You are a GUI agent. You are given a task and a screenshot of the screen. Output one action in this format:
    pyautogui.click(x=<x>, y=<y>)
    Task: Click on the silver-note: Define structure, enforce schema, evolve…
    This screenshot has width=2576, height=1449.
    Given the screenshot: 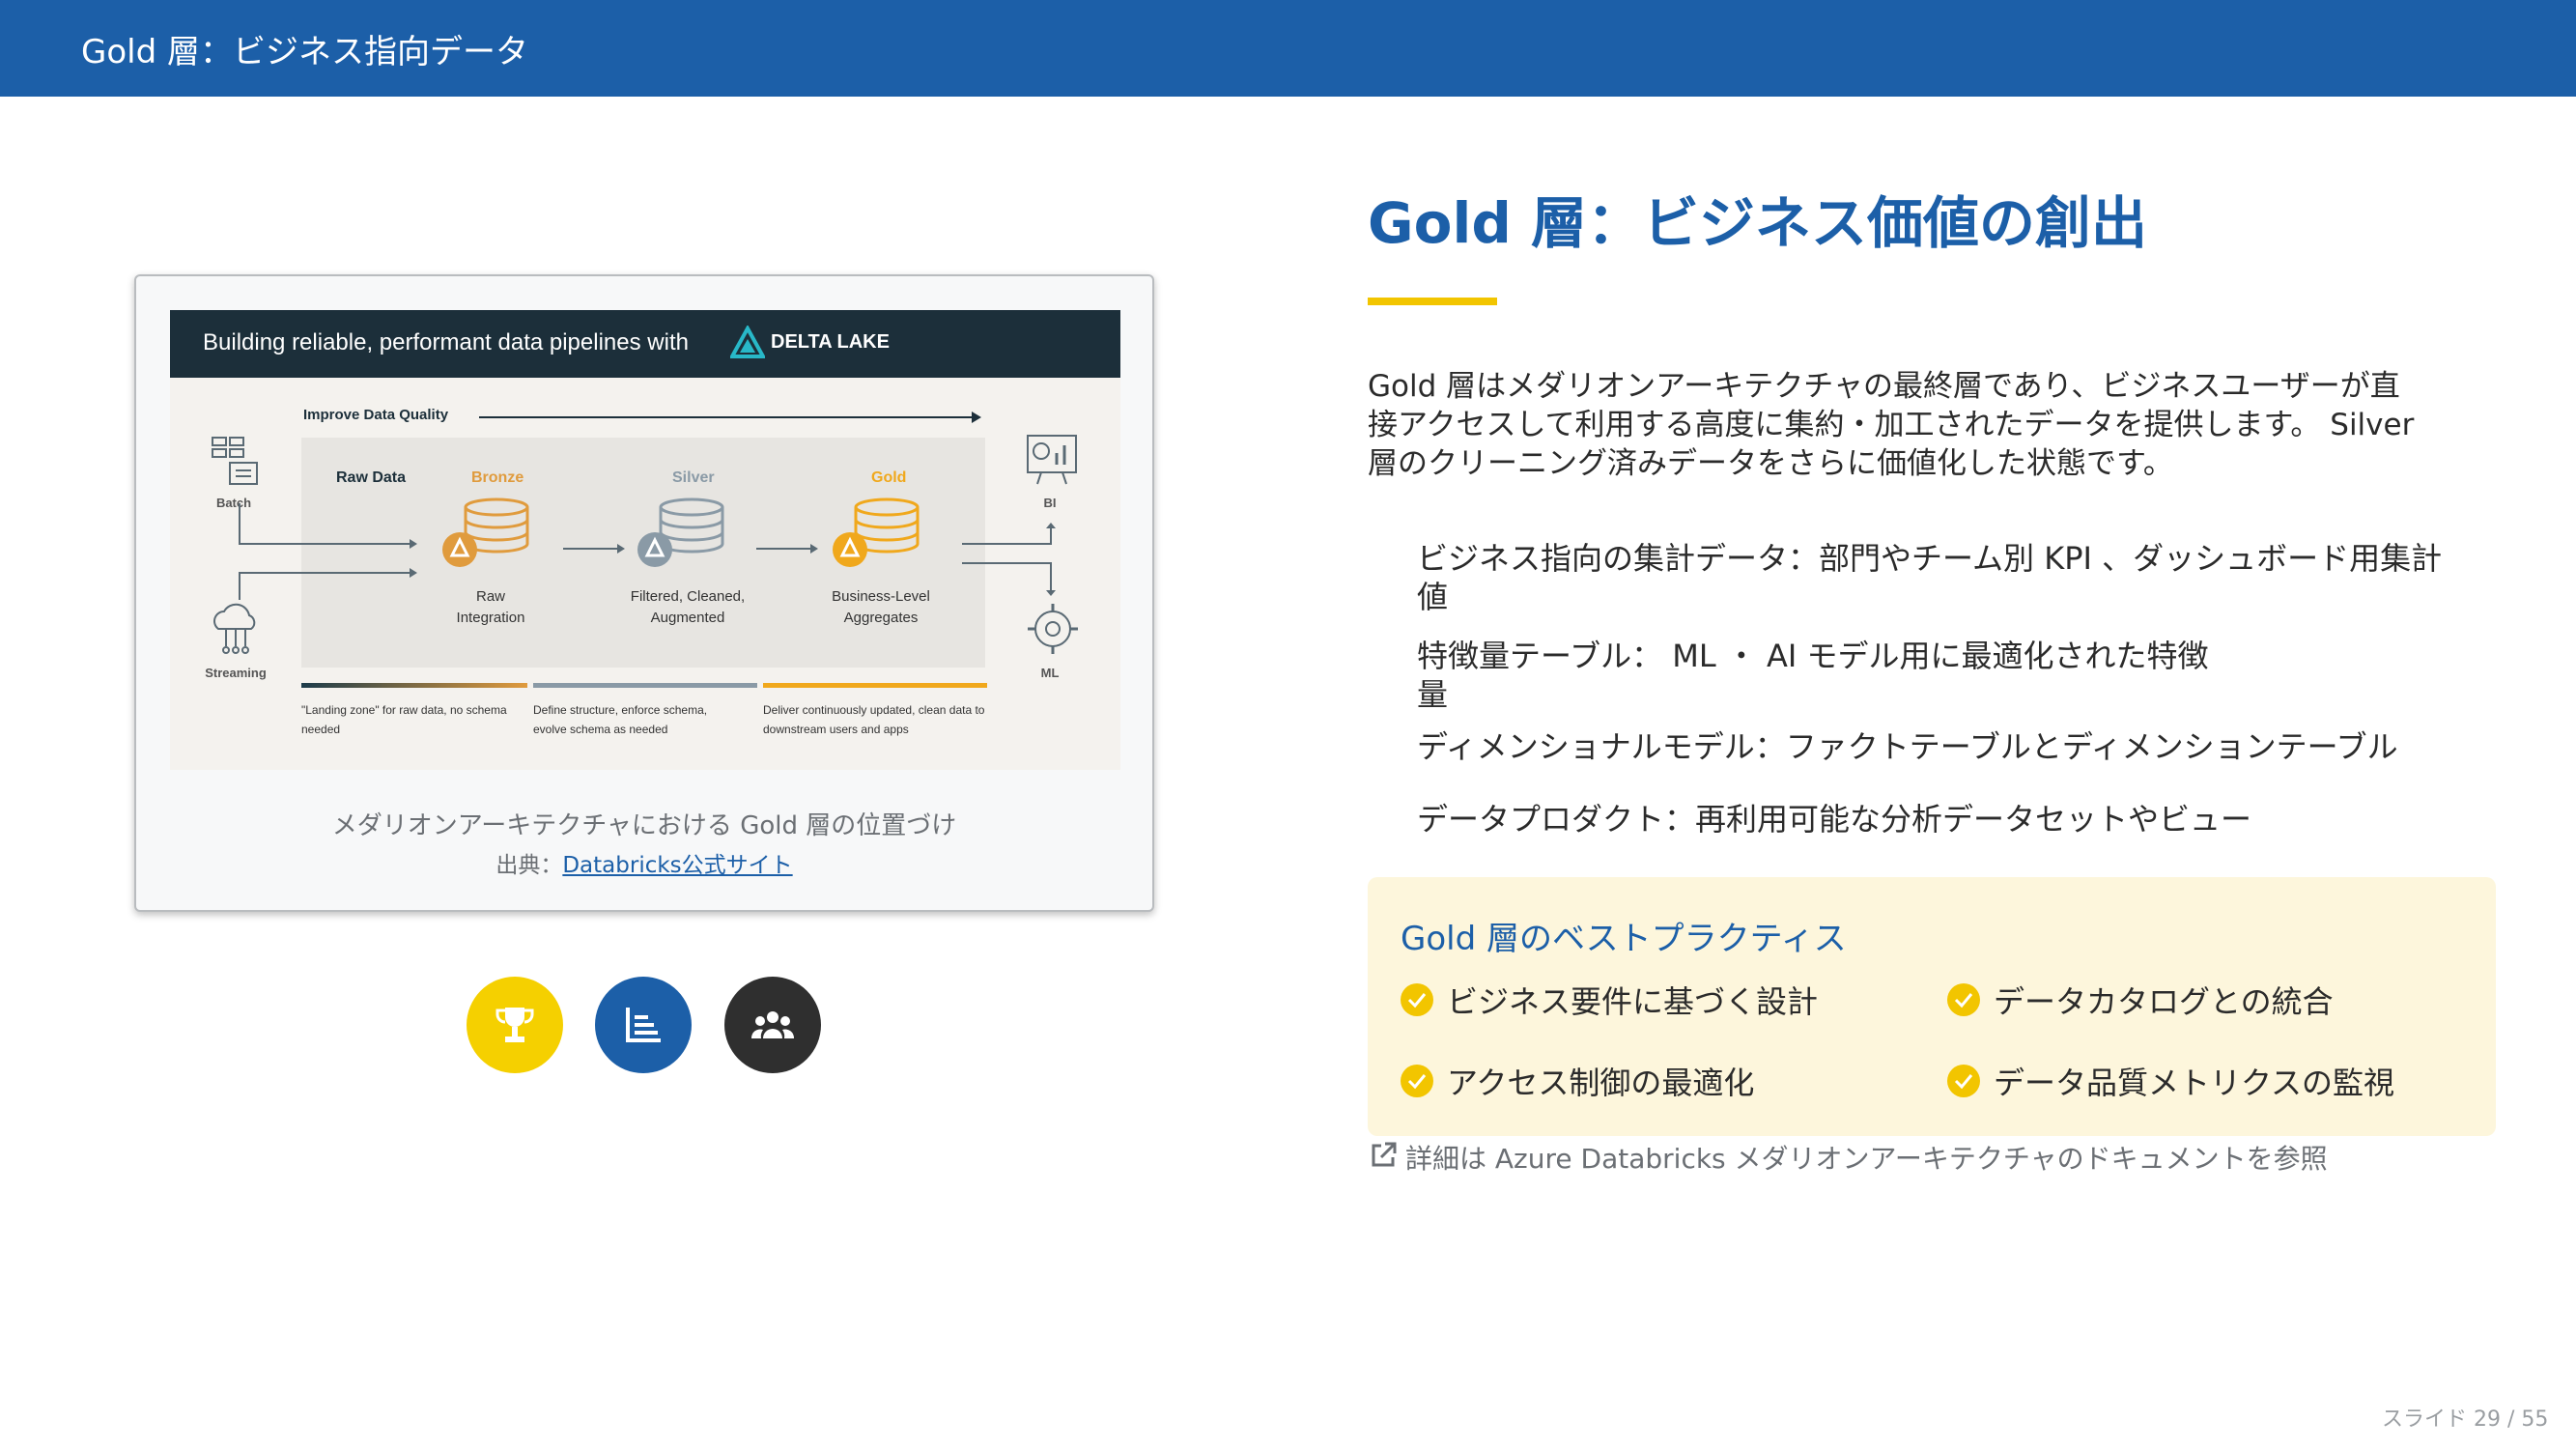 What is the action you would take?
    pyautogui.click(x=620, y=719)
    